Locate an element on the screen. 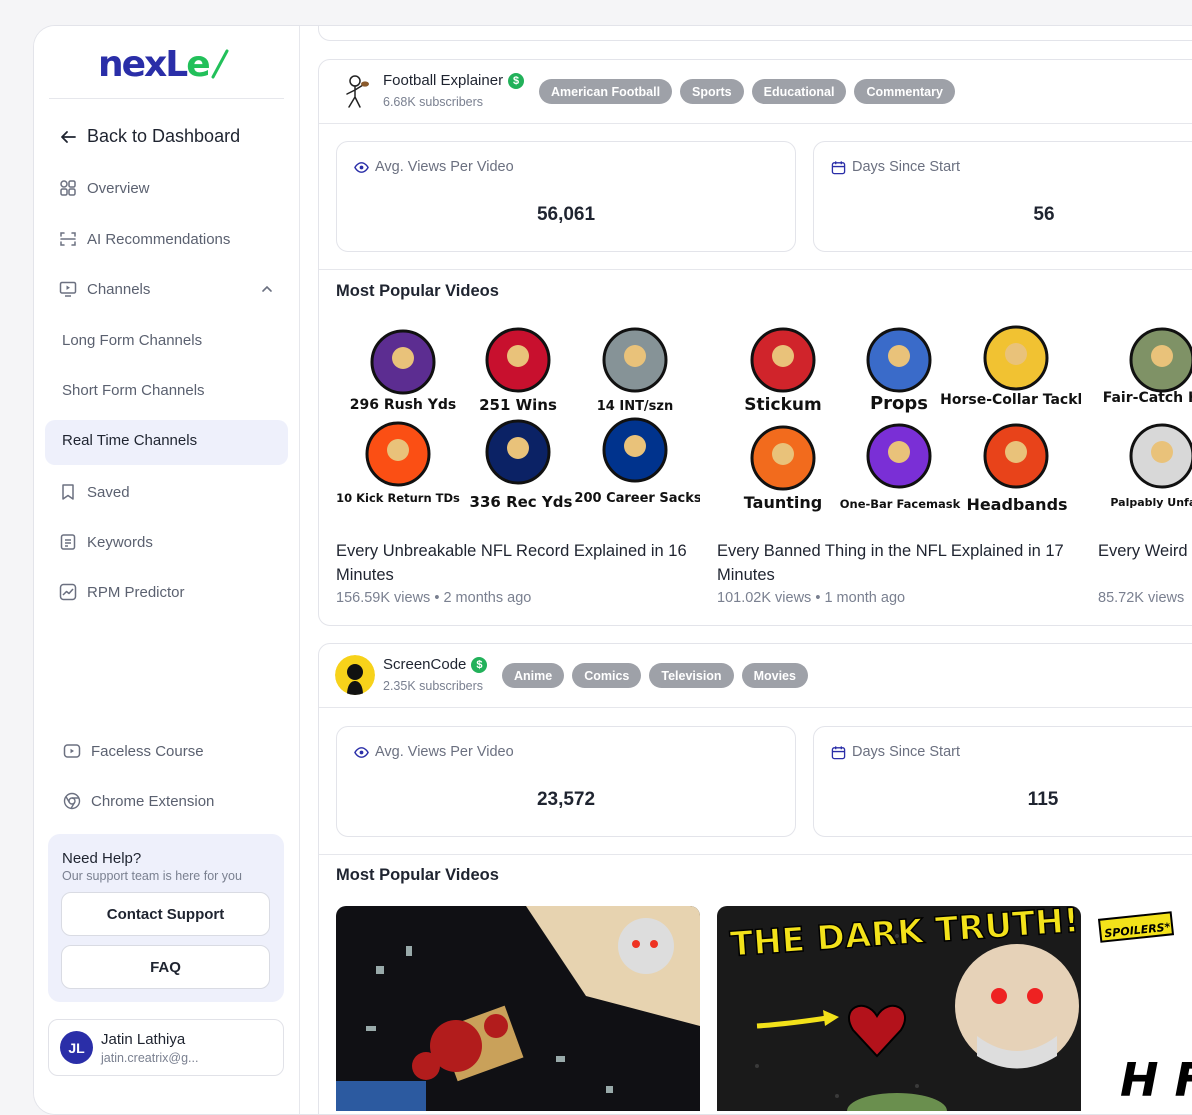 This screenshot has height=1115, width=1192. thumb-label: Taunting is located at coordinates (783, 502).